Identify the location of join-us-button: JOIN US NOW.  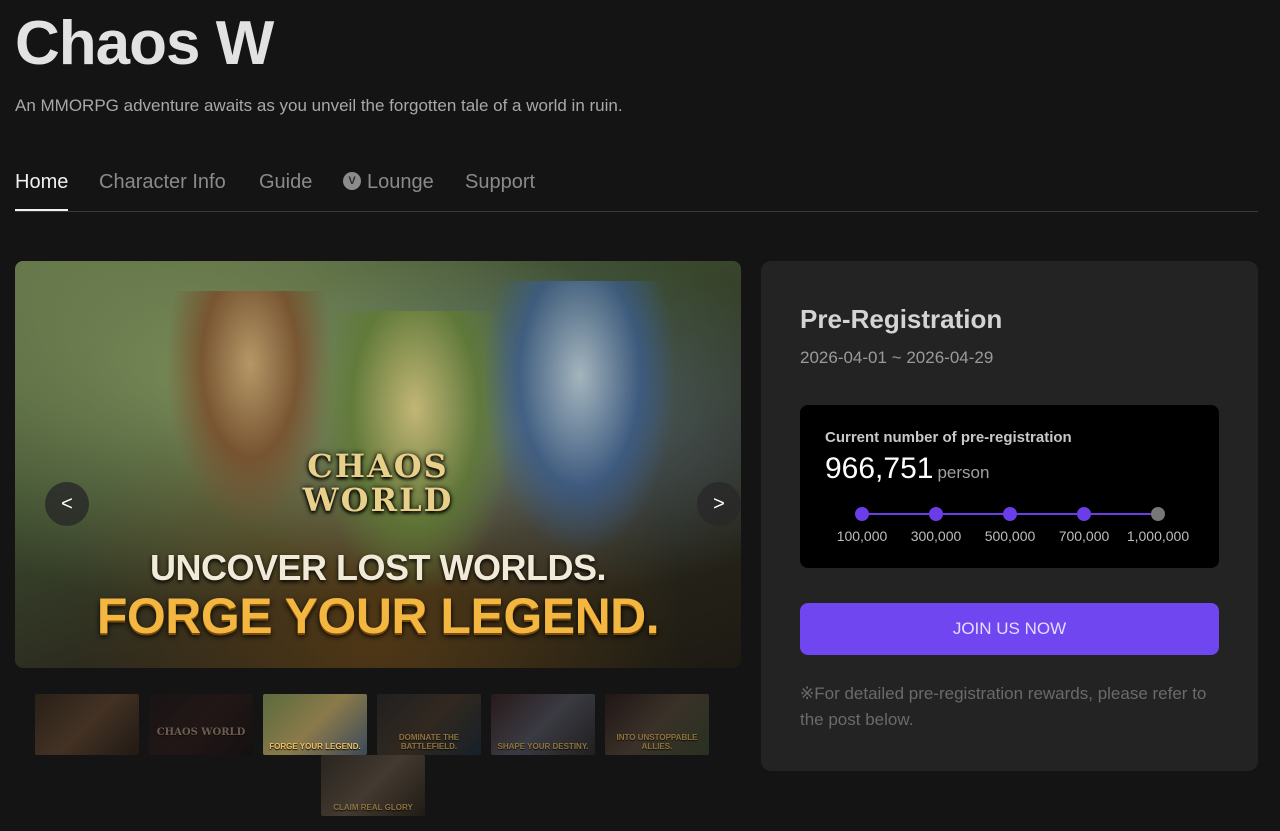
(1009, 629).